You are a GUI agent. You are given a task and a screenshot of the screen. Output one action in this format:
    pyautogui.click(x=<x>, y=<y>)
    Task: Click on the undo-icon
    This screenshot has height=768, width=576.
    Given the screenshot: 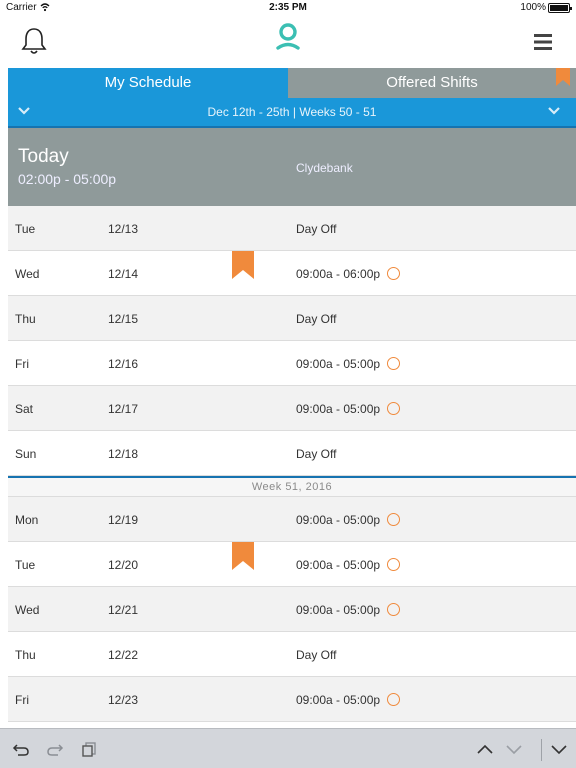 What is the action you would take?
    pyautogui.click(x=21, y=749)
    